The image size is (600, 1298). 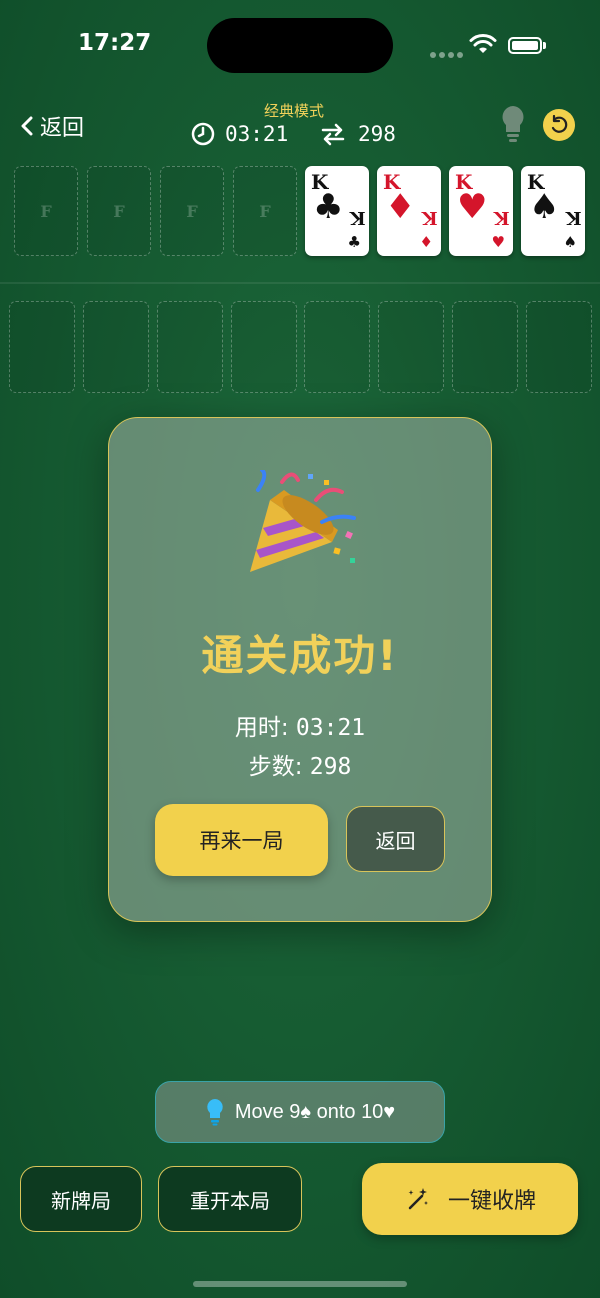 I want to click on chevron-left-icon, so click(x=27, y=126).